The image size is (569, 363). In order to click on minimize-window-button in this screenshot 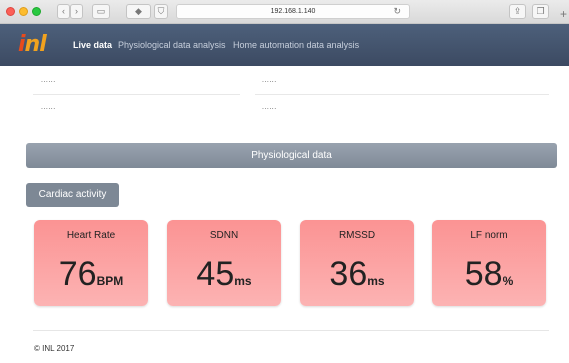, I will do `click(23, 11)`.